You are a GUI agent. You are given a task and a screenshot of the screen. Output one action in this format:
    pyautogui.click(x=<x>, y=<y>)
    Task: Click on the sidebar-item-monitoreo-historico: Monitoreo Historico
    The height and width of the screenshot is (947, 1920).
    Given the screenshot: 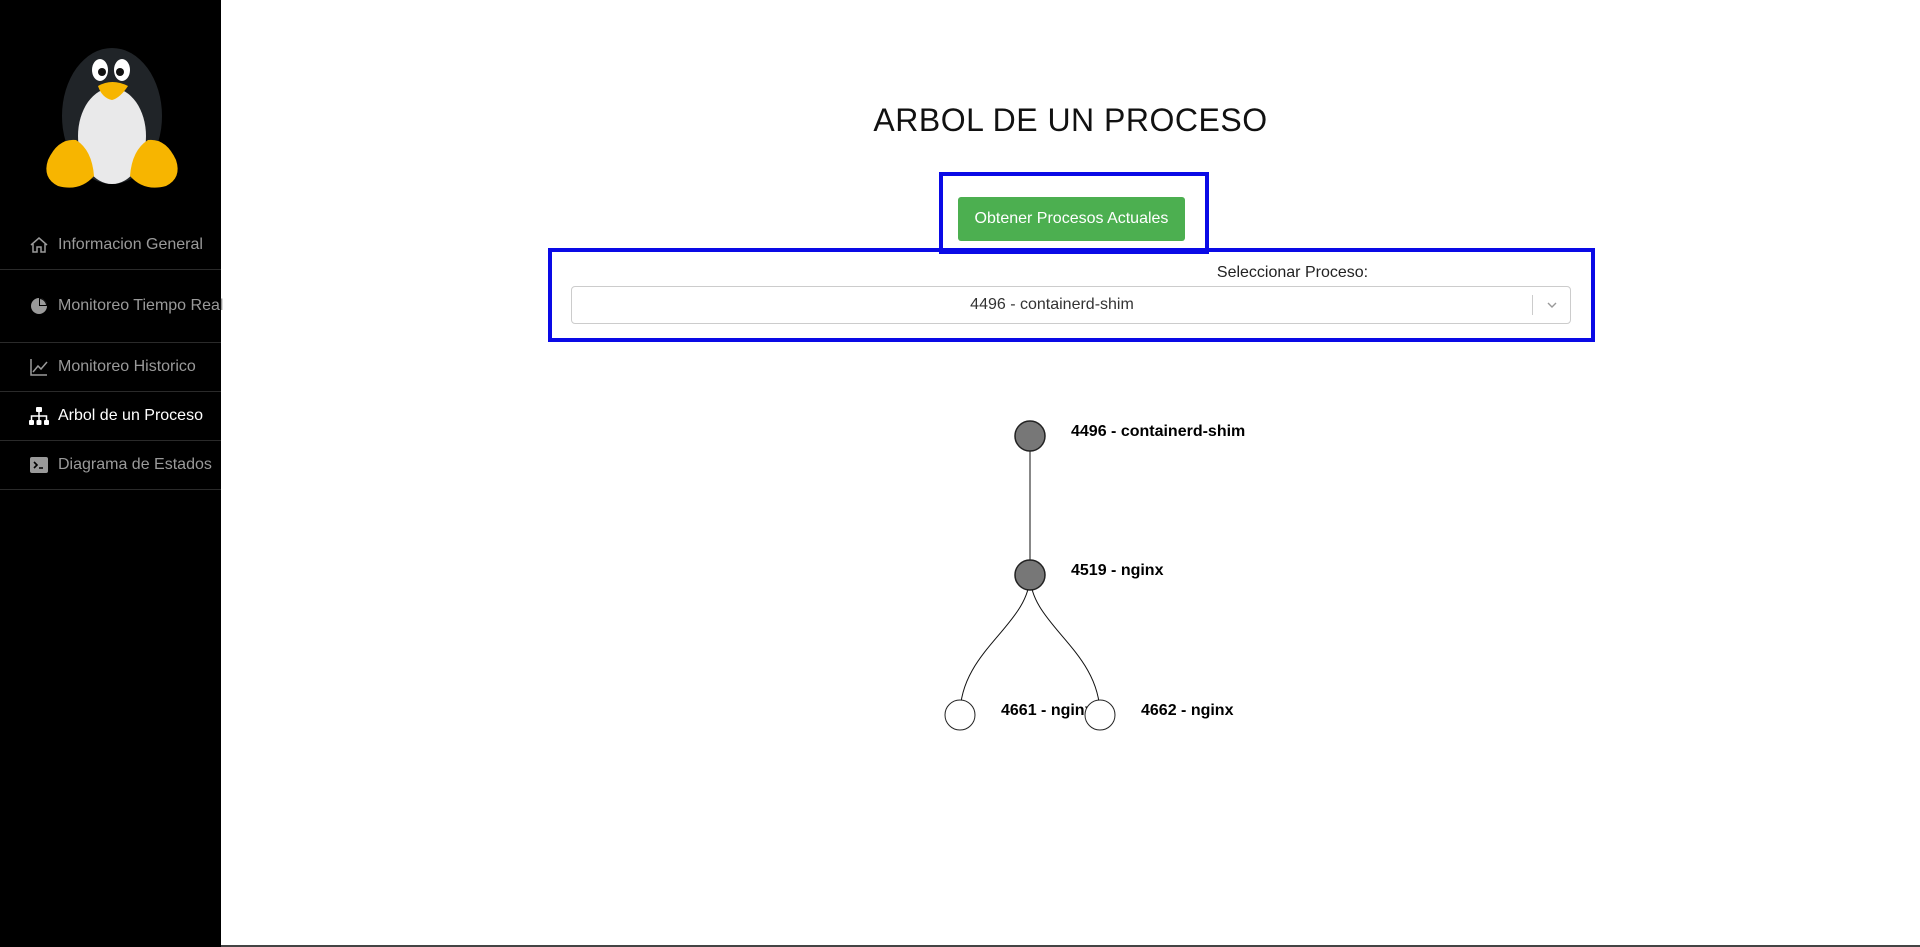 What is the action you would take?
    pyautogui.click(x=110, y=367)
    